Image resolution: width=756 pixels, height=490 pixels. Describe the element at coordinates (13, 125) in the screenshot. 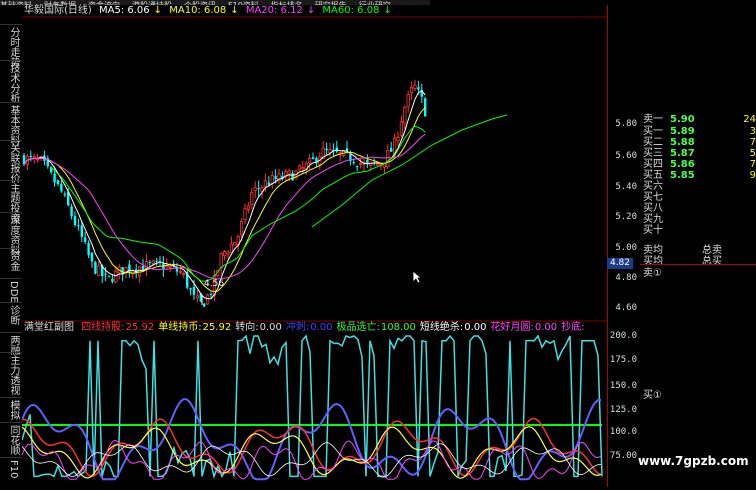

I see `left-tab: 基本资料` at that location.